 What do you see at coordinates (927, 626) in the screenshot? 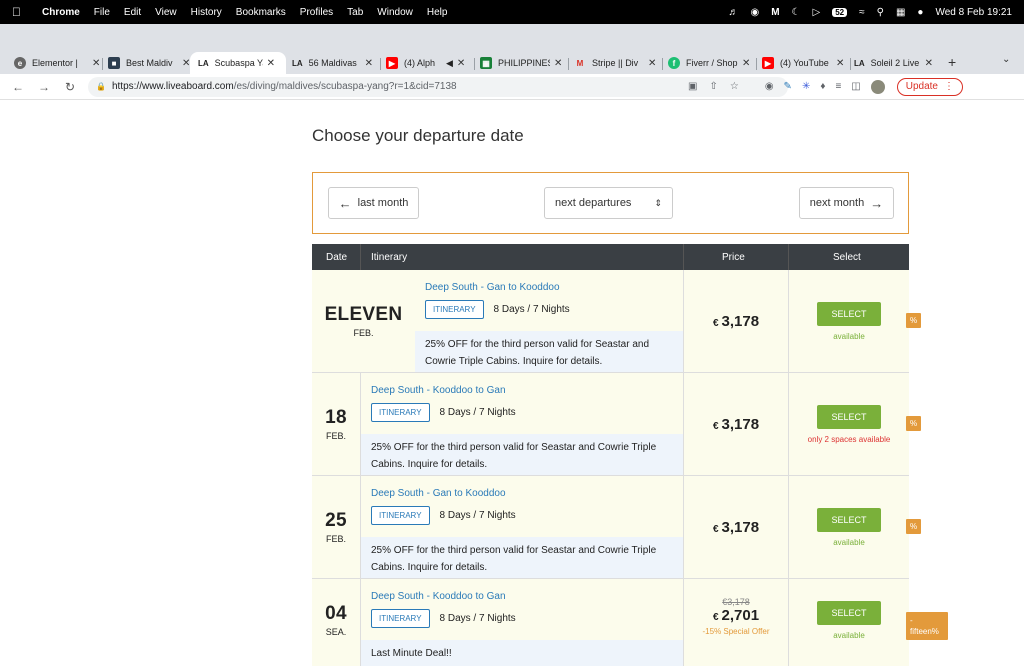
I see `discount-badge: - fifteen%` at bounding box center [927, 626].